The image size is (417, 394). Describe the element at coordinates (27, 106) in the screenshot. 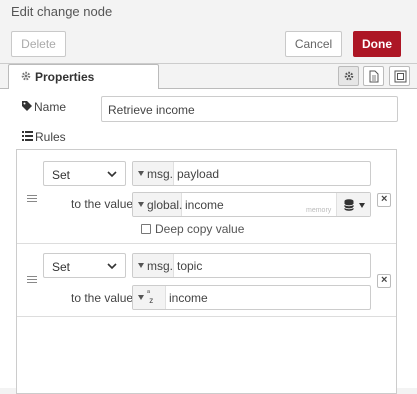

I see `tag-icon` at that location.